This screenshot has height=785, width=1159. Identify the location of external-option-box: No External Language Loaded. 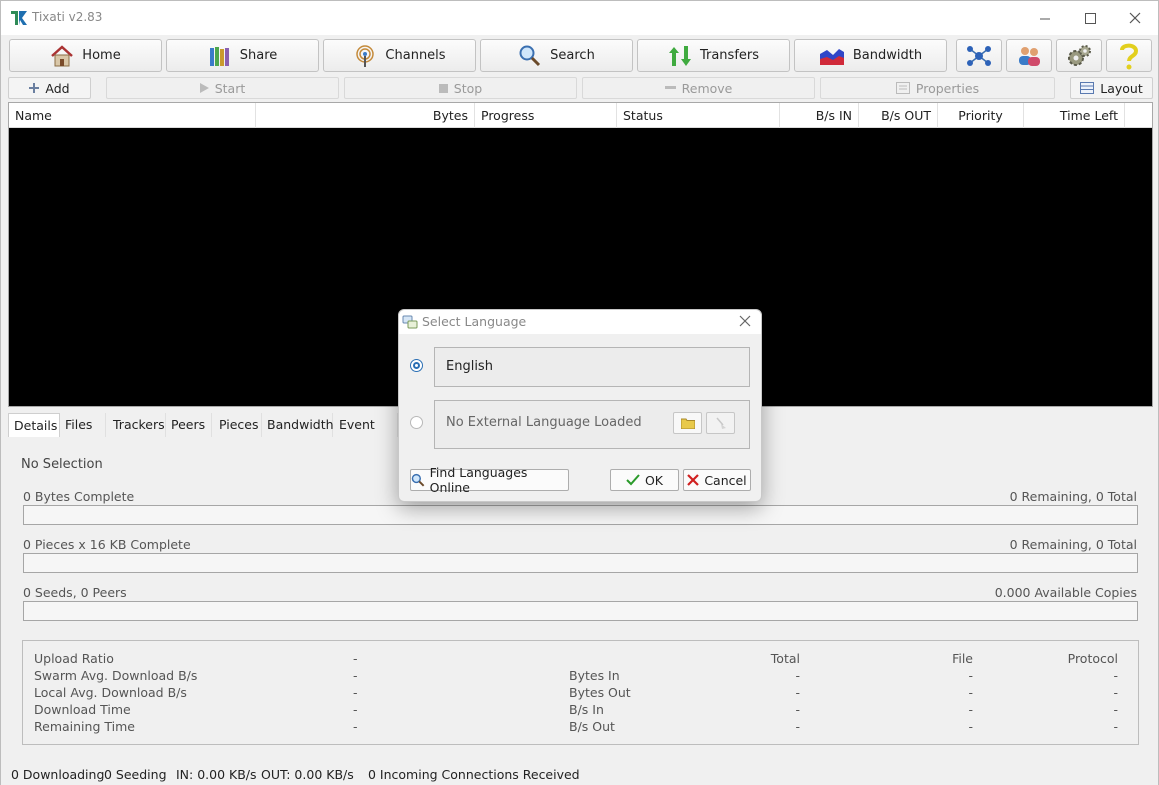
(592, 424).